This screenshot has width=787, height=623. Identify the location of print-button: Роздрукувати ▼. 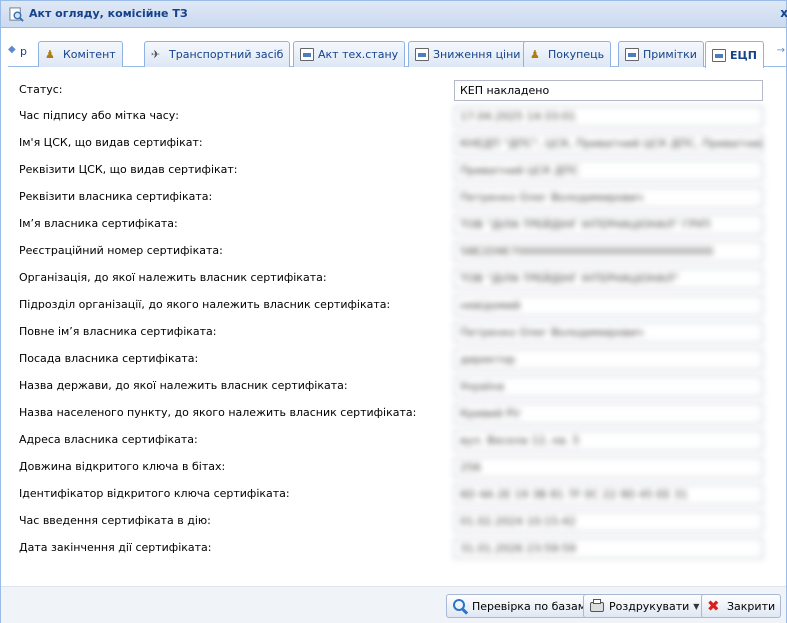
(644, 606).